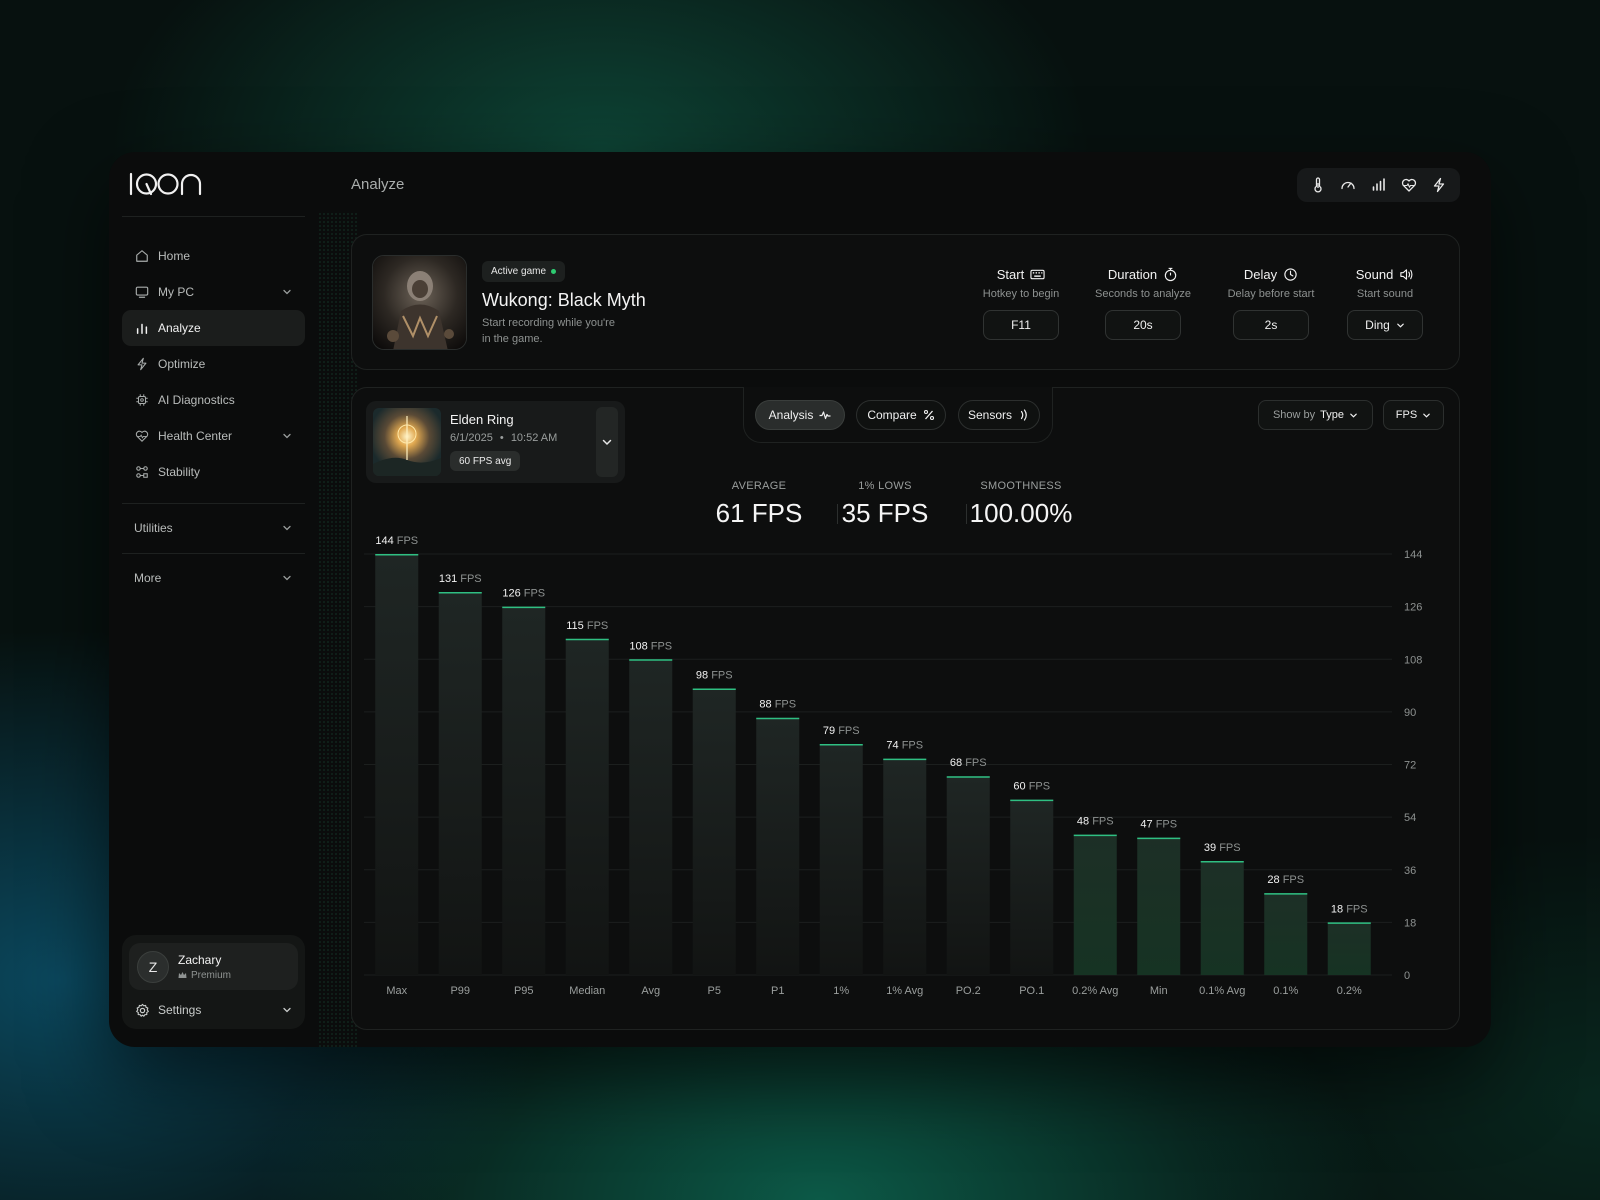 The image size is (1600, 1200). I want to click on x-category-label: 0.1% Avg, so click(1222, 991).